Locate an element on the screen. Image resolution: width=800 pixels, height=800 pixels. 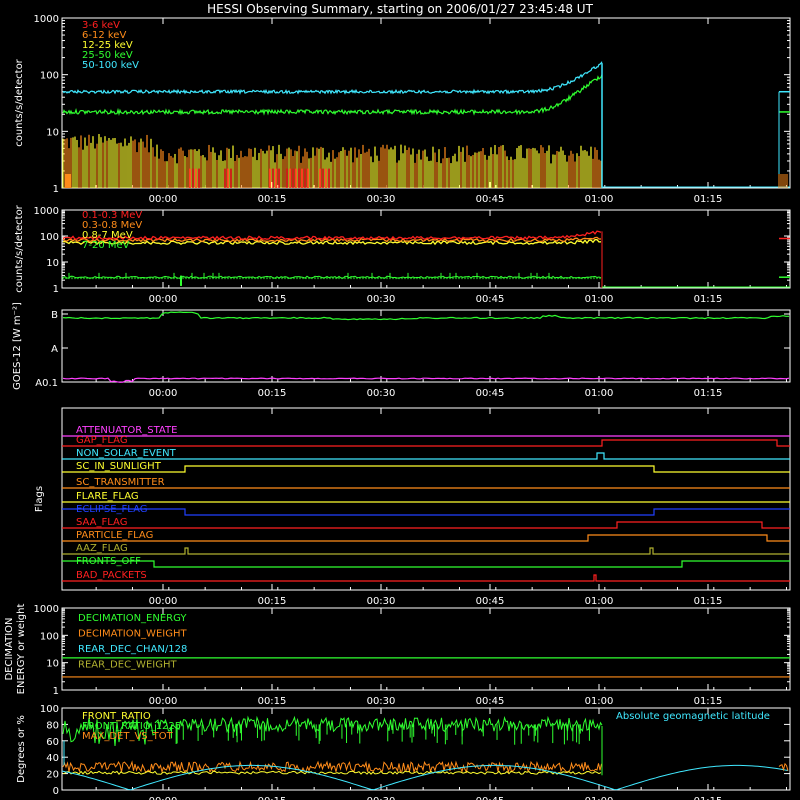
legend-entry: REAR_DEC_CHAN/128 is located at coordinates (132, 649).